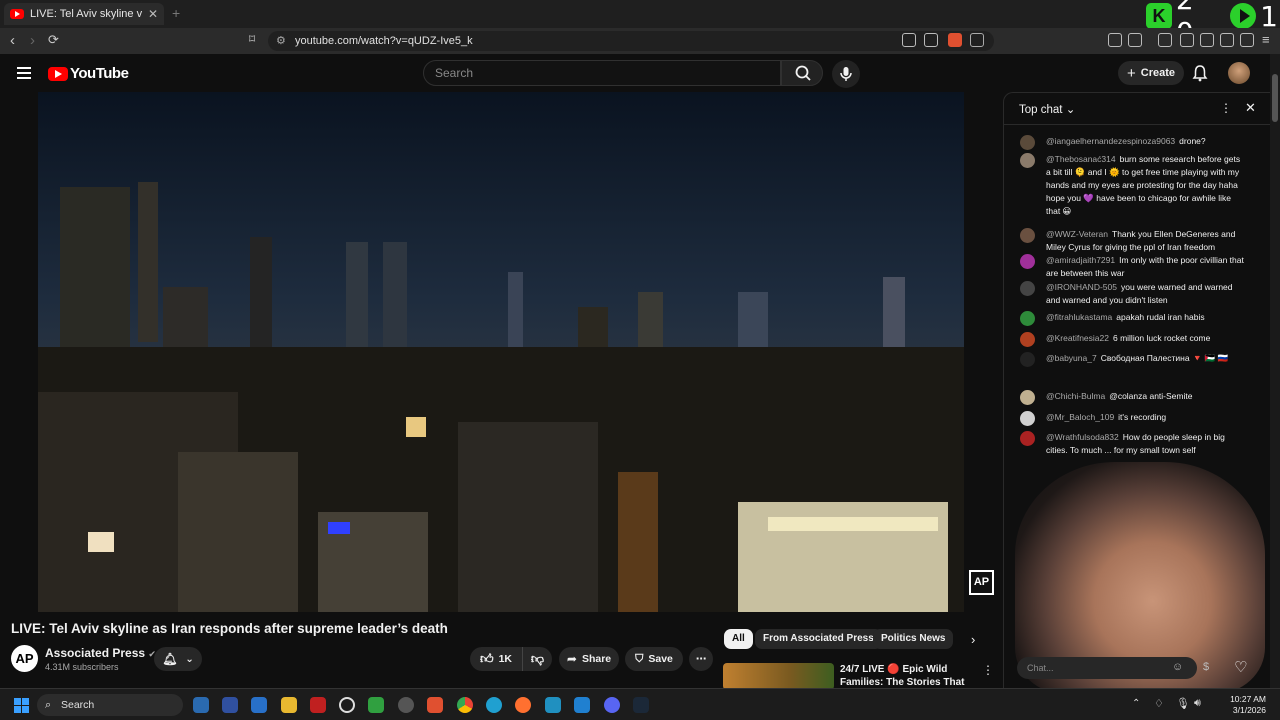  What do you see at coordinates (931, 40) in the screenshot?
I see `share-page-icon` at bounding box center [931, 40].